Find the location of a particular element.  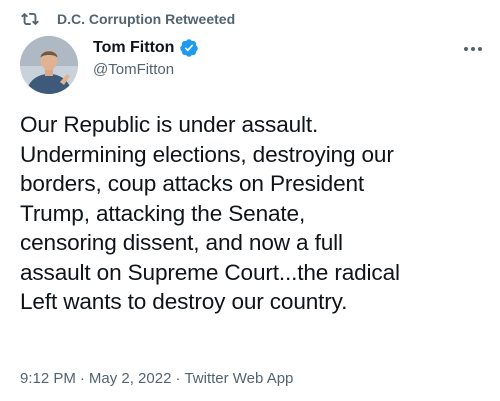

more-options-button is located at coordinates (473, 48).